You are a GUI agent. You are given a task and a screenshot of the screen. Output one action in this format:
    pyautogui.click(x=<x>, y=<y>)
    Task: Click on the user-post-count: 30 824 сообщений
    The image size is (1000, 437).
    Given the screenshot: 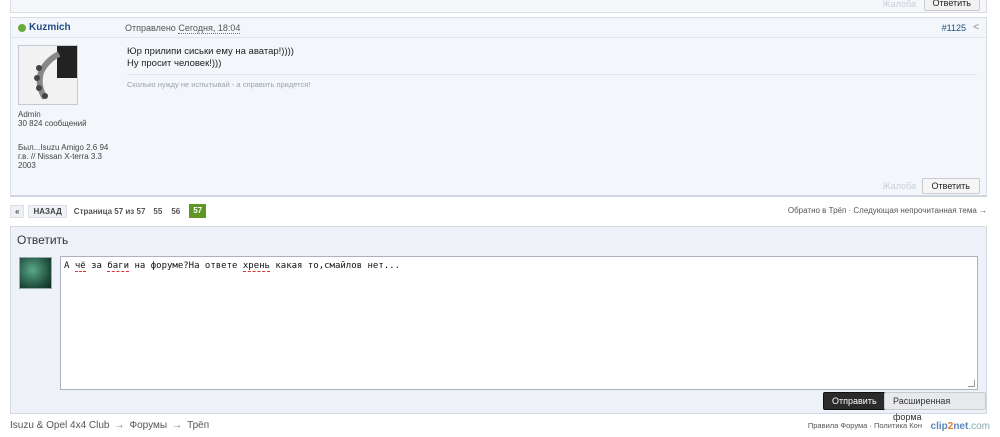 What is the action you would take?
    pyautogui.click(x=52, y=123)
    